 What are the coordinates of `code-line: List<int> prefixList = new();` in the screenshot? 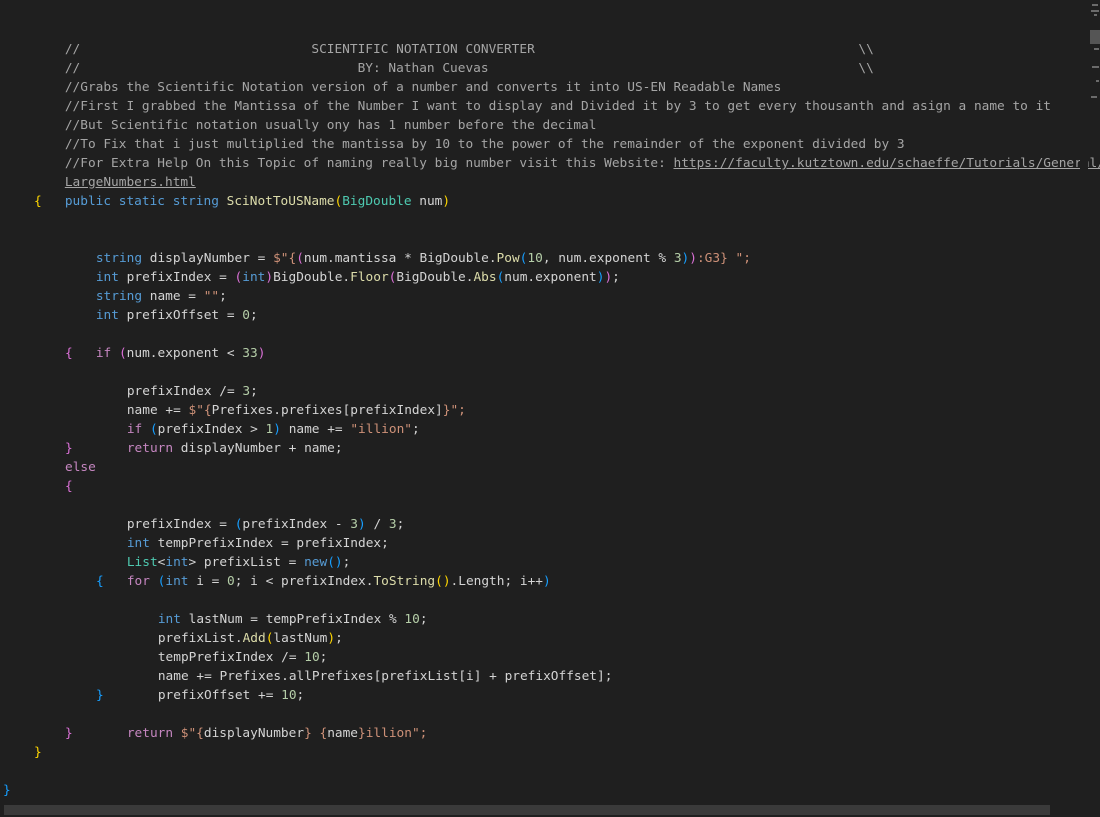 It's located at (238, 562).